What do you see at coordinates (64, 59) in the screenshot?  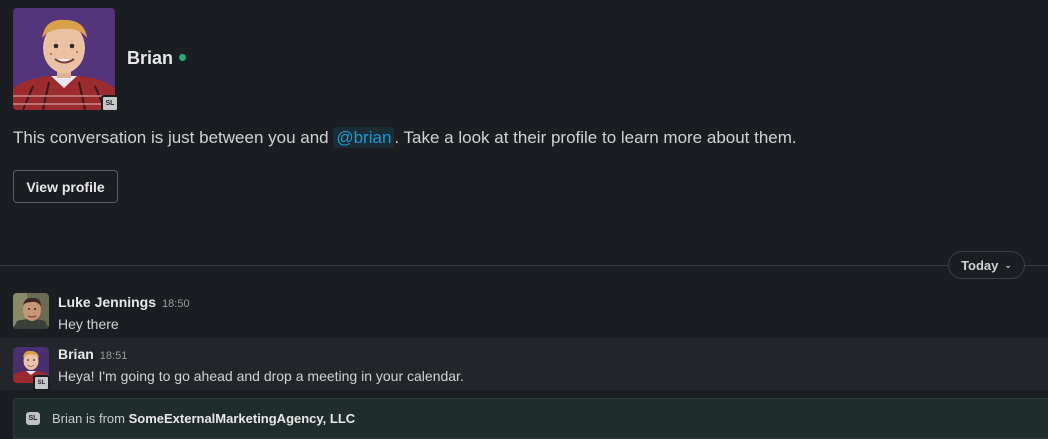 I see `profile-avatar` at bounding box center [64, 59].